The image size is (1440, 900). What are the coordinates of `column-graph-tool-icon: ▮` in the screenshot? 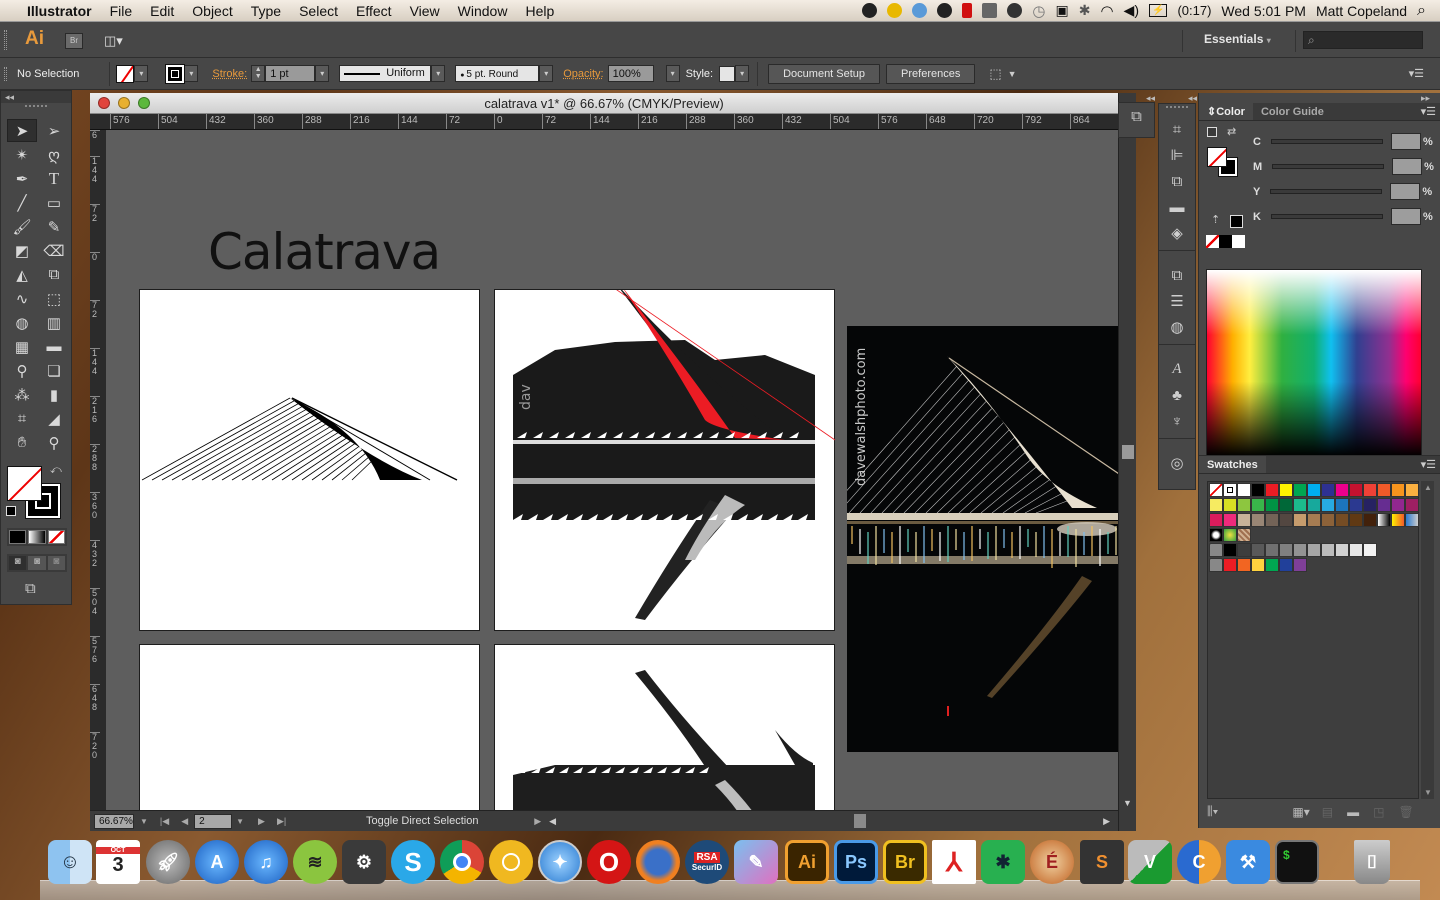 It's located at (54, 394).